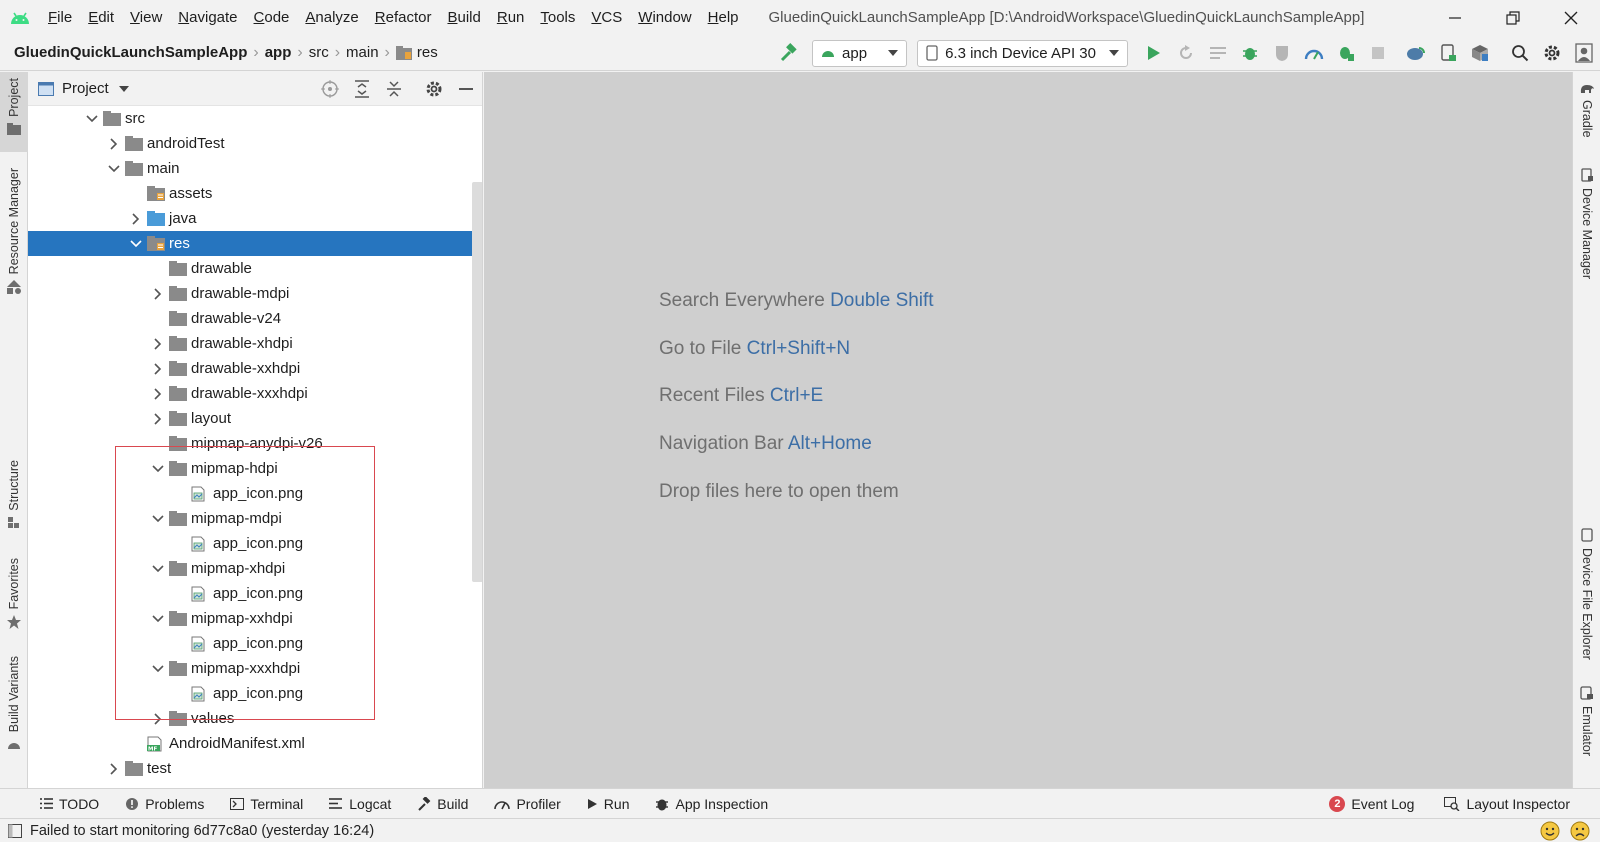 The image size is (1600, 842). I want to click on tree-row: values, so click(255, 718).